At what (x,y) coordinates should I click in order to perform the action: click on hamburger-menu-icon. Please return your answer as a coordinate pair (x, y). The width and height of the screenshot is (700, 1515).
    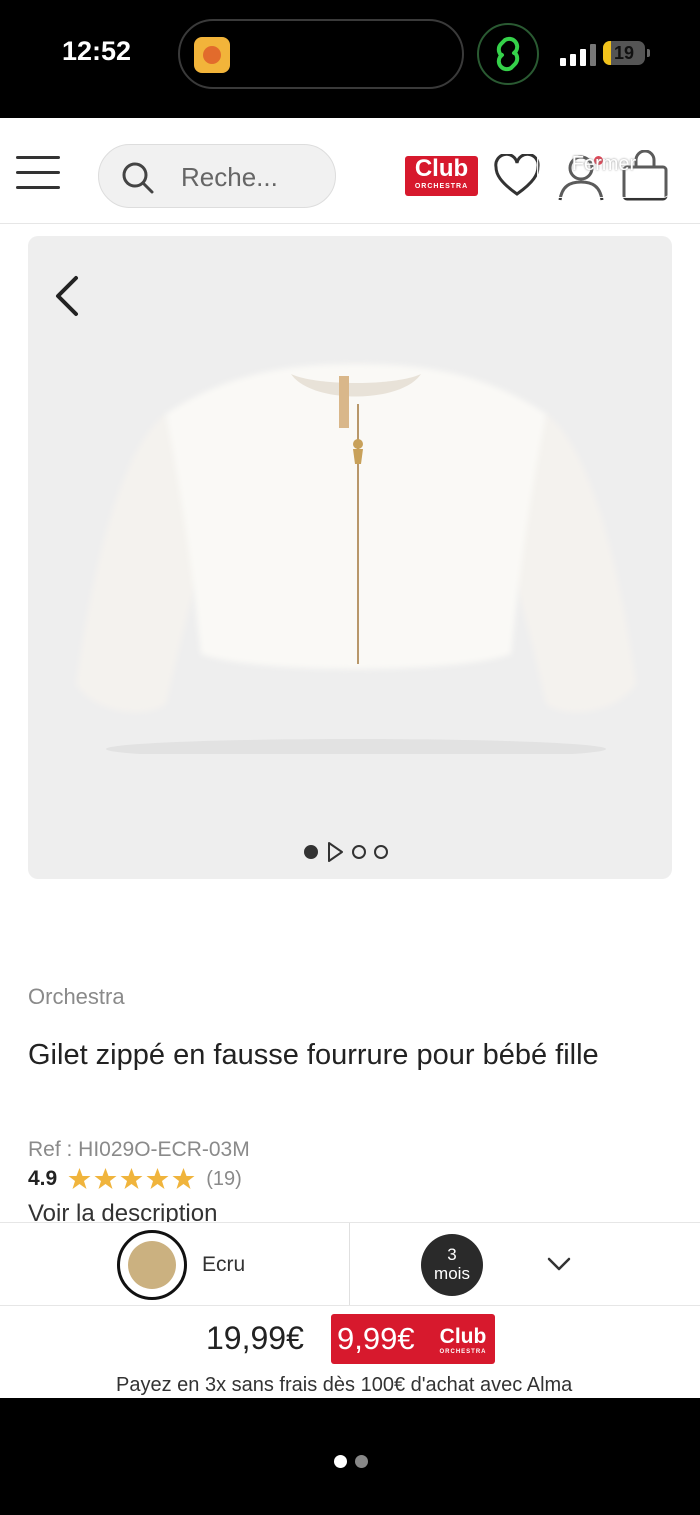
    Looking at the image, I should click on (39, 173).